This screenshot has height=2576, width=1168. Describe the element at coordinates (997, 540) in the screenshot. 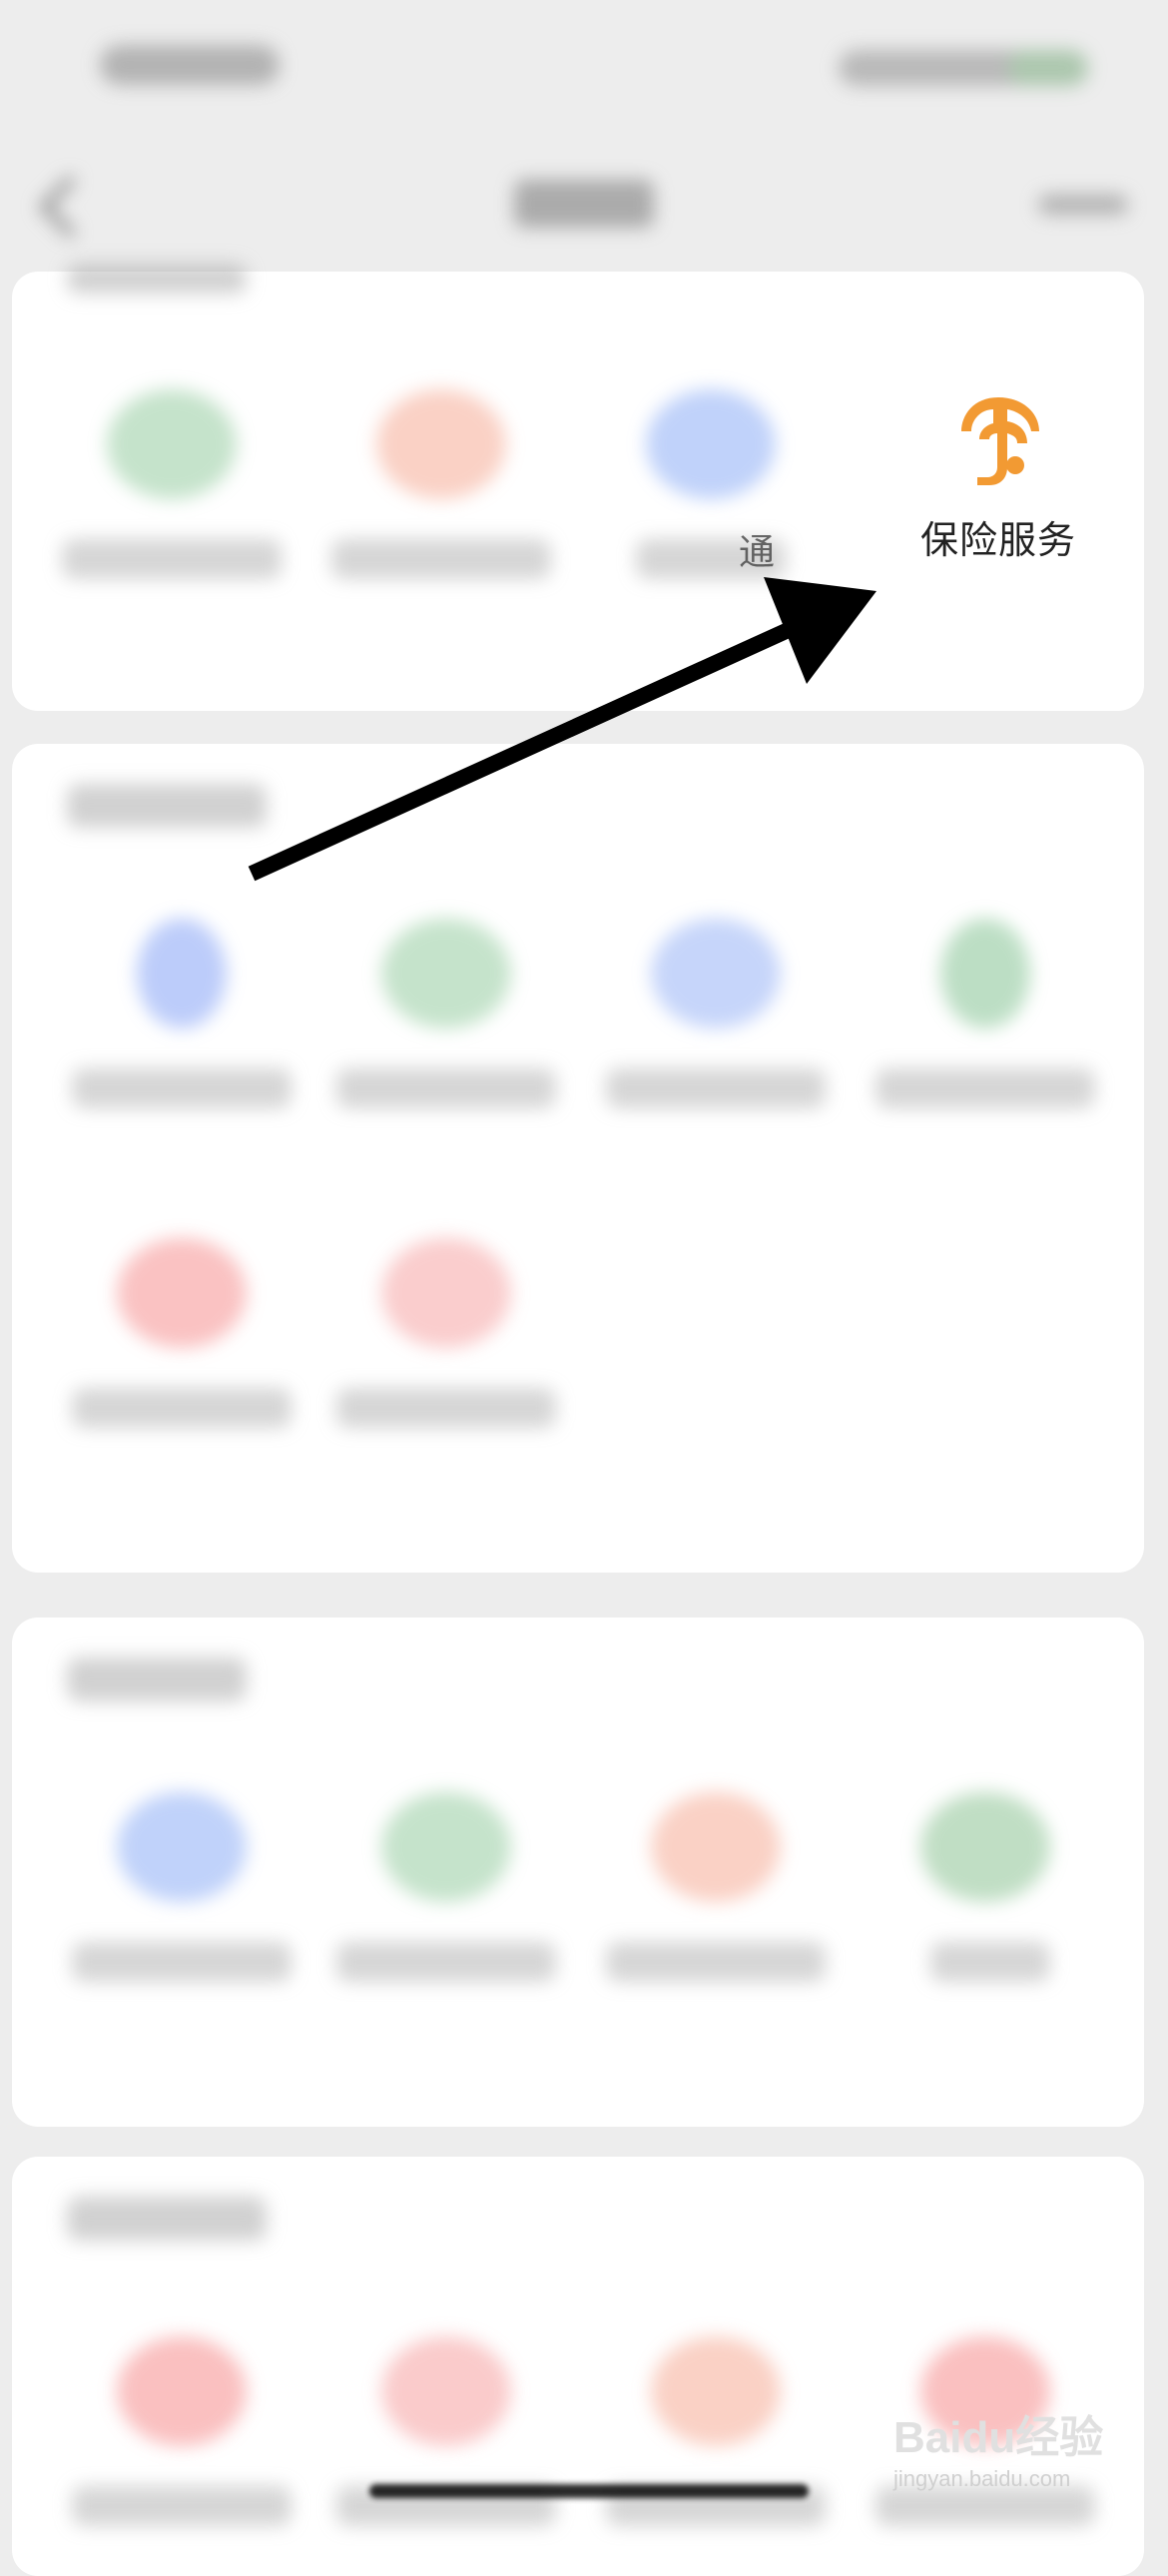

I see `insurance-service-label: 保险服务` at that location.